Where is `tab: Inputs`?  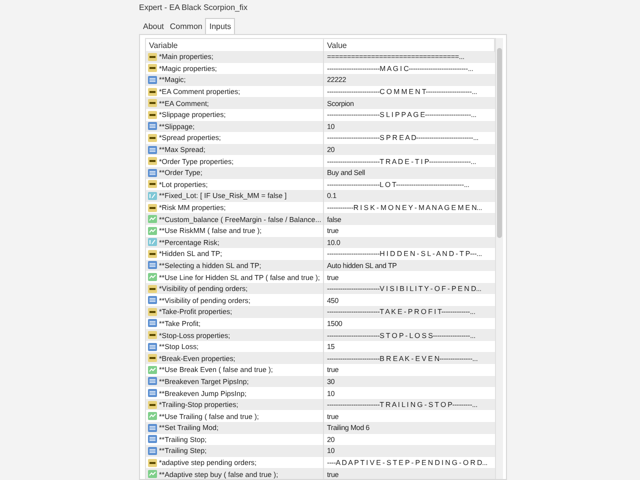
tab: Inputs is located at coordinates (220, 26).